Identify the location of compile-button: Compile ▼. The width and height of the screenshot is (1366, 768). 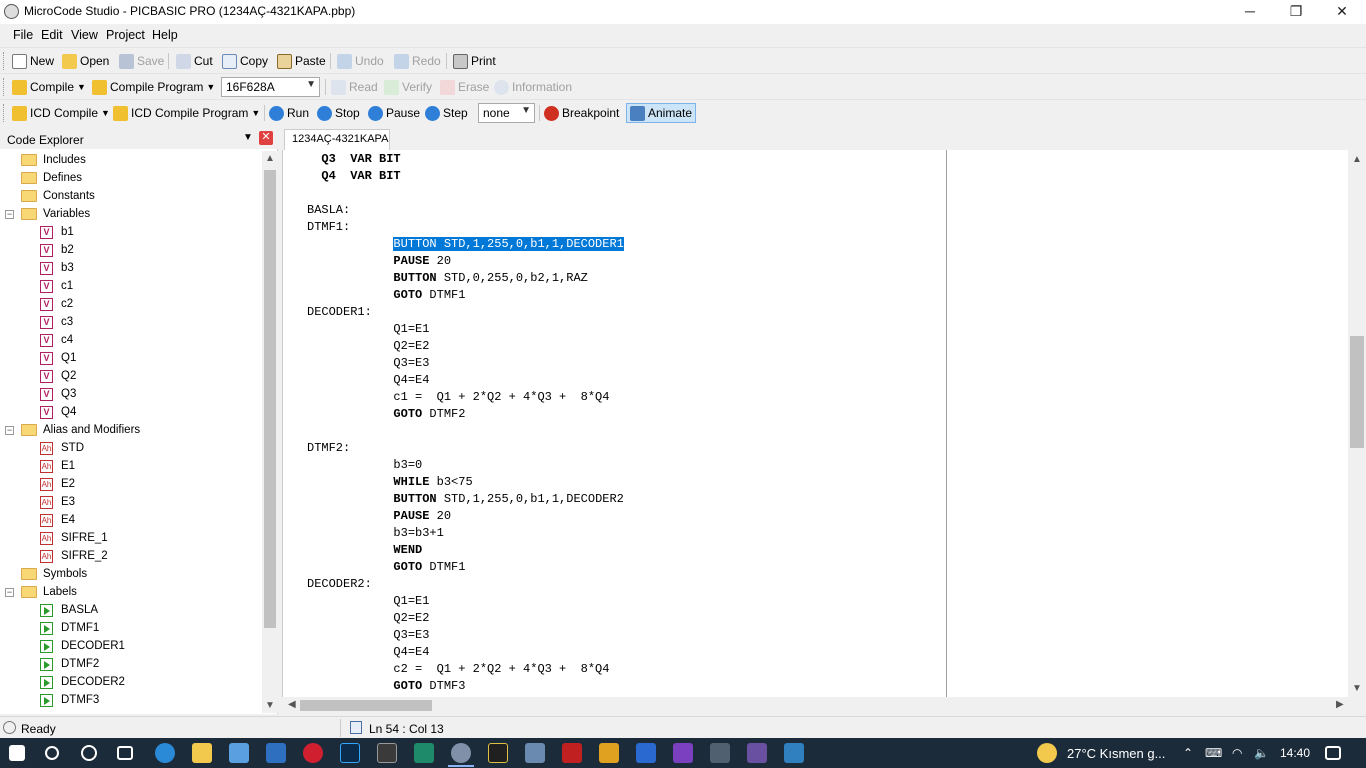
(49, 87).